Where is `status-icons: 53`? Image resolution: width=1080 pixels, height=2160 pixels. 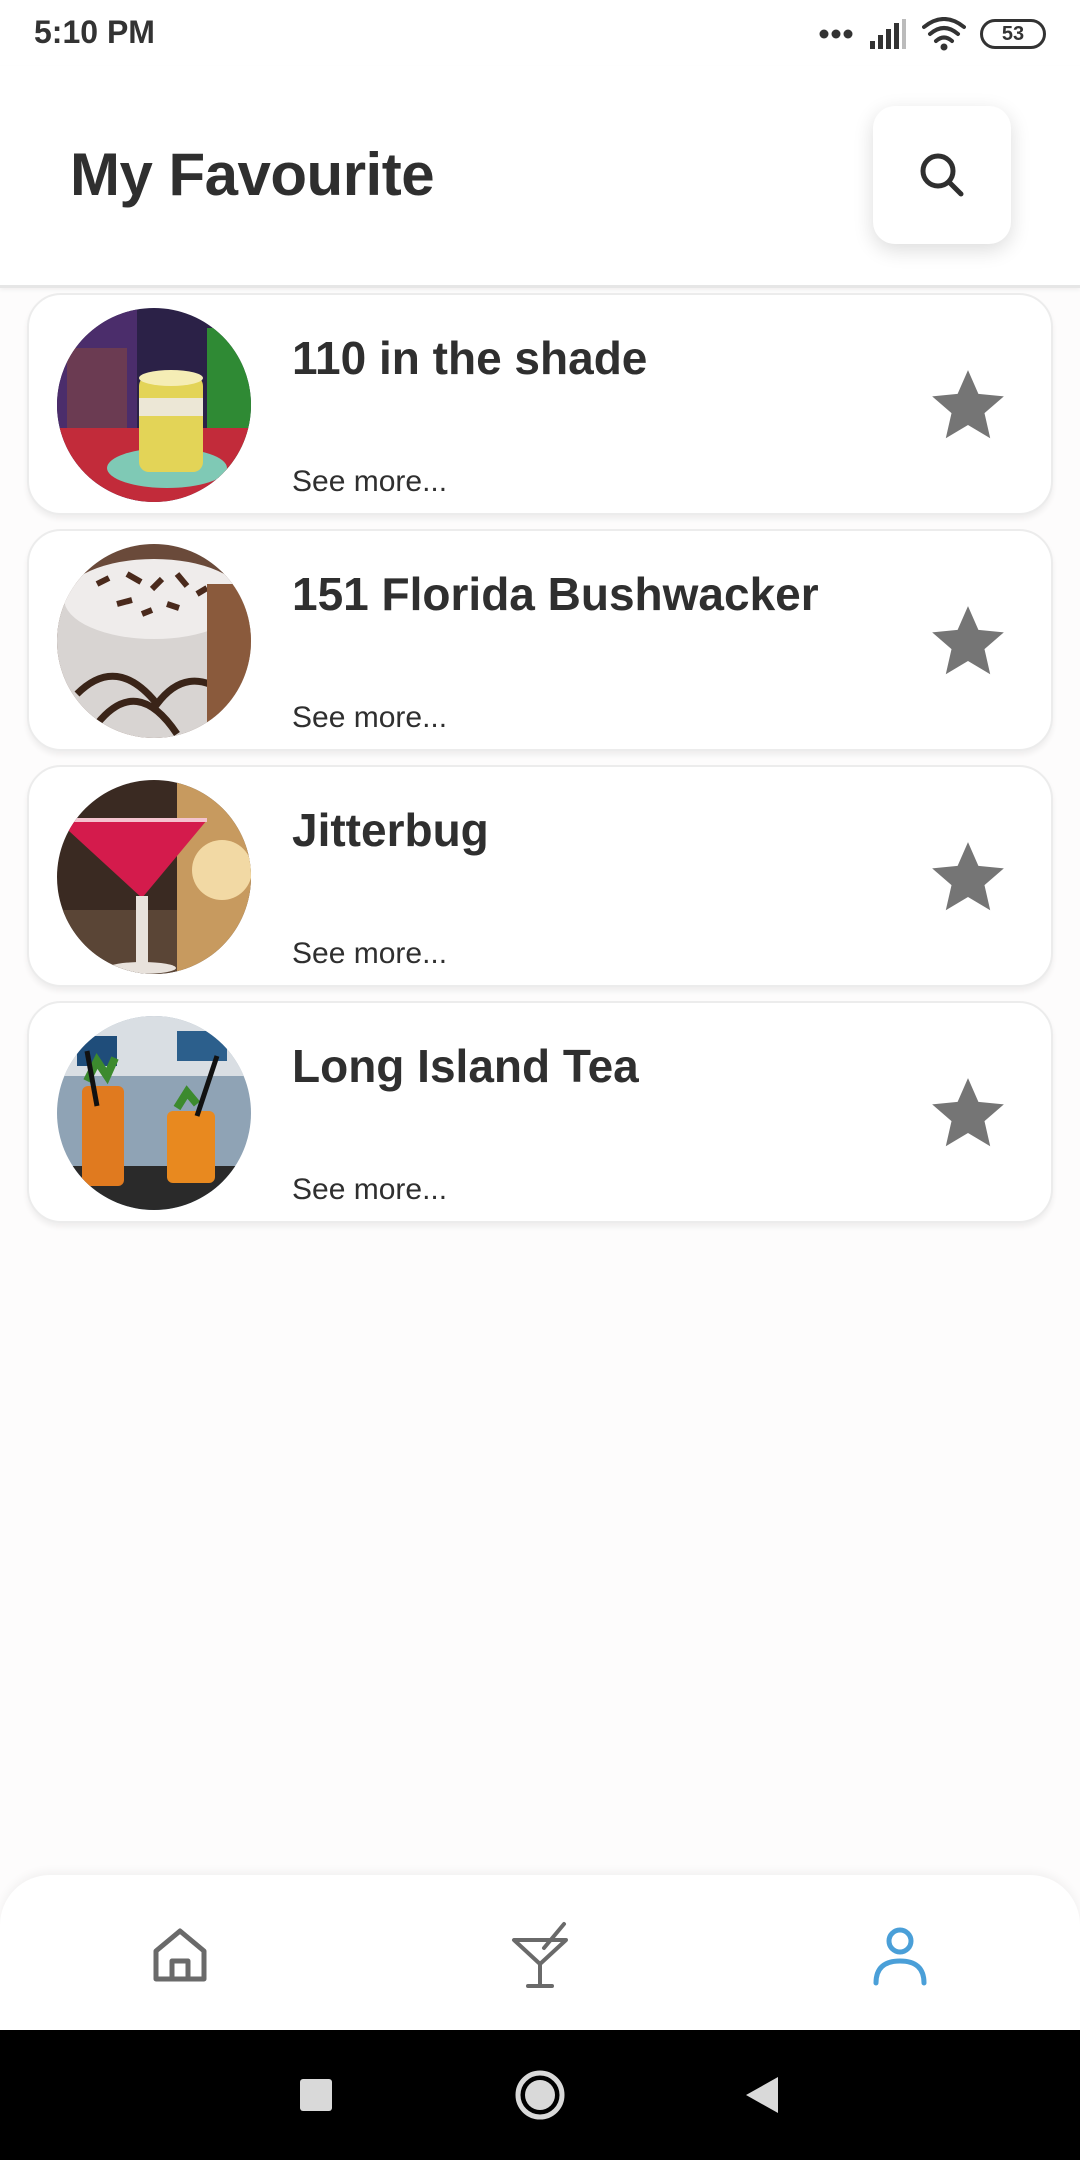
status-icons: 53 is located at coordinates (932, 34).